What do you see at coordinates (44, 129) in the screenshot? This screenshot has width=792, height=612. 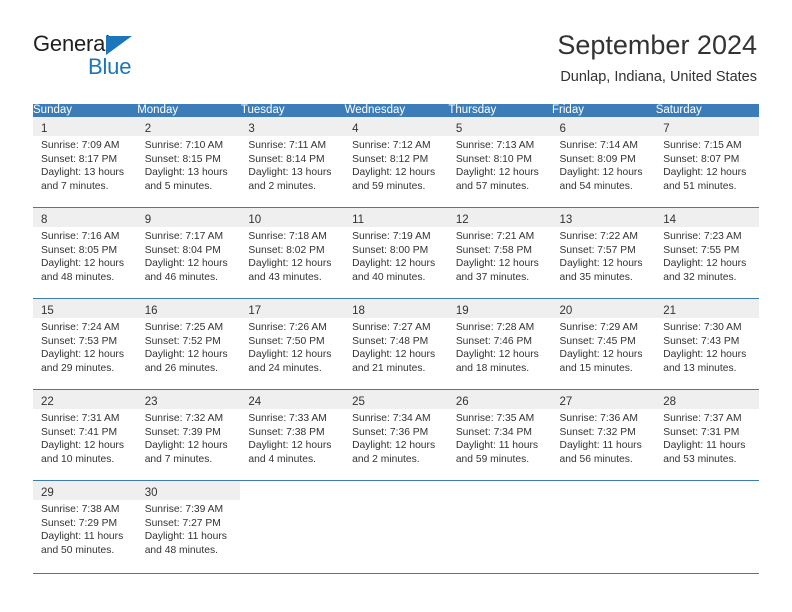 I see `day-number: 1` at bounding box center [44, 129].